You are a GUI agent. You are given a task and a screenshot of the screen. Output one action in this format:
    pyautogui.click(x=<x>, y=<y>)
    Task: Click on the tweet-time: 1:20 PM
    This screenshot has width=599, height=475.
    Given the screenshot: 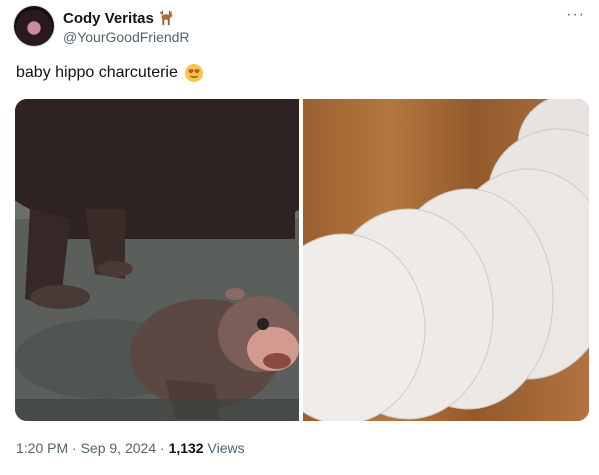 What is the action you would take?
    pyautogui.click(x=42, y=448)
    